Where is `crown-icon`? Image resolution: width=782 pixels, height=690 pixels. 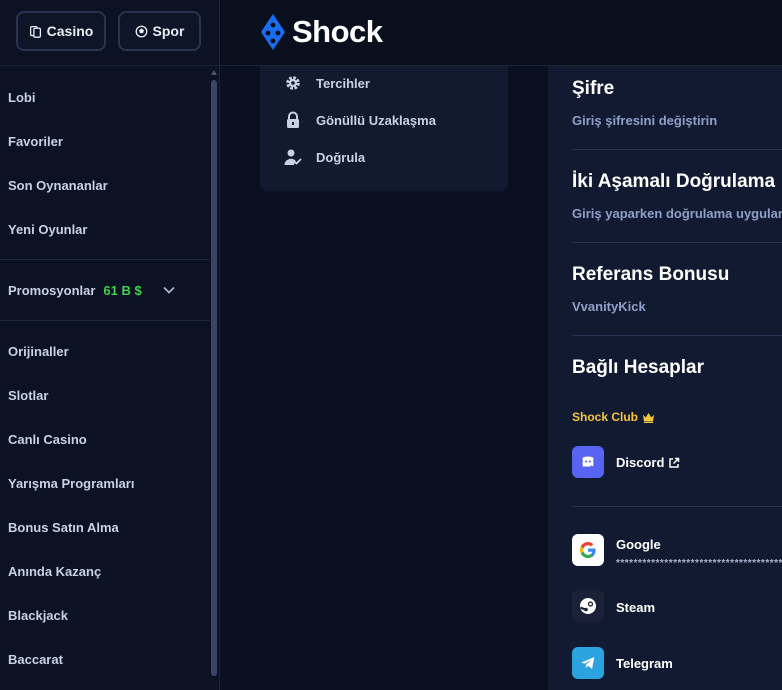
crown-icon is located at coordinates (649, 417).